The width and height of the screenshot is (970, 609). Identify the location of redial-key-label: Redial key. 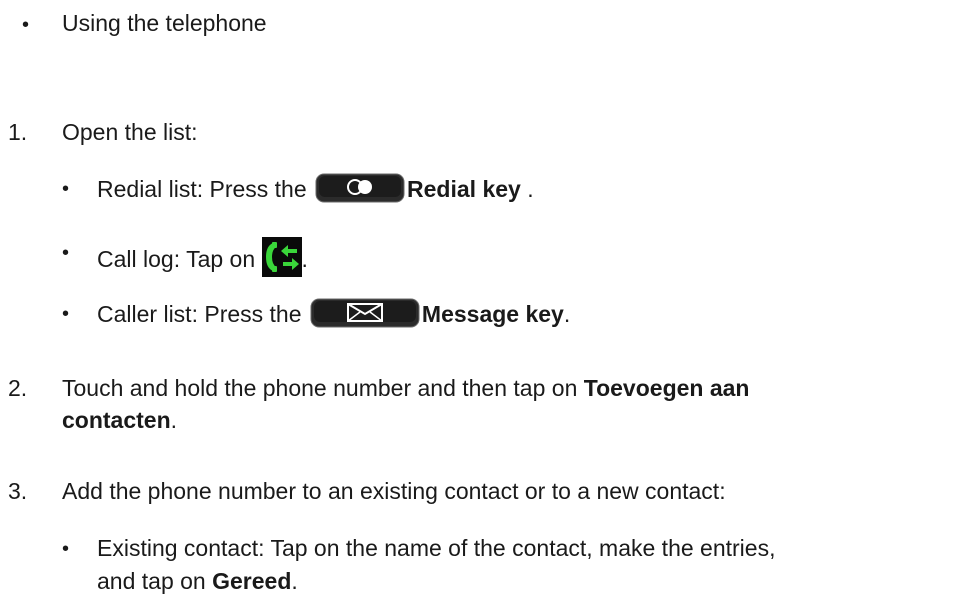
(464, 189).